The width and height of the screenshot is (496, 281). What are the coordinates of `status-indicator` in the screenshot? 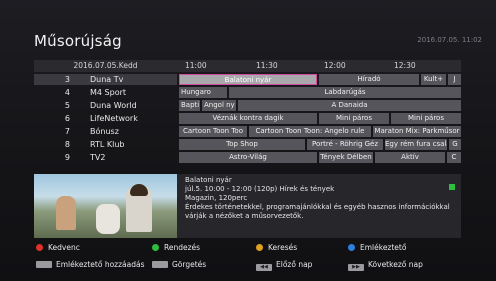 It's located at (452, 187).